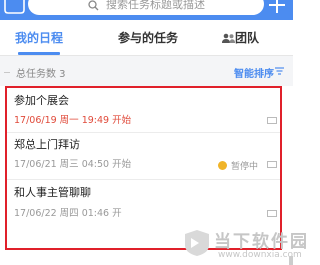 The width and height of the screenshot is (320, 265). Describe the element at coordinates (247, 38) in the screenshot. I see `tab-team: 团队` at that location.